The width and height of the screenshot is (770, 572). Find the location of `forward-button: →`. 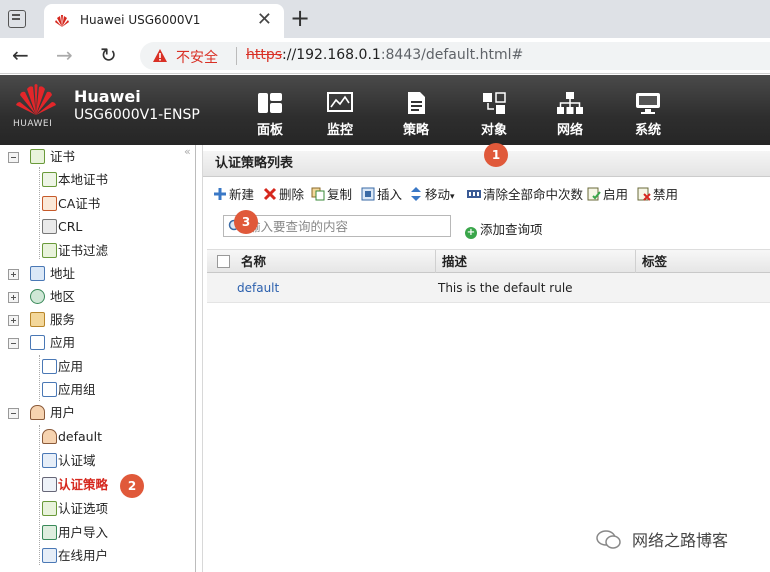

forward-button: → is located at coordinates (64, 55).